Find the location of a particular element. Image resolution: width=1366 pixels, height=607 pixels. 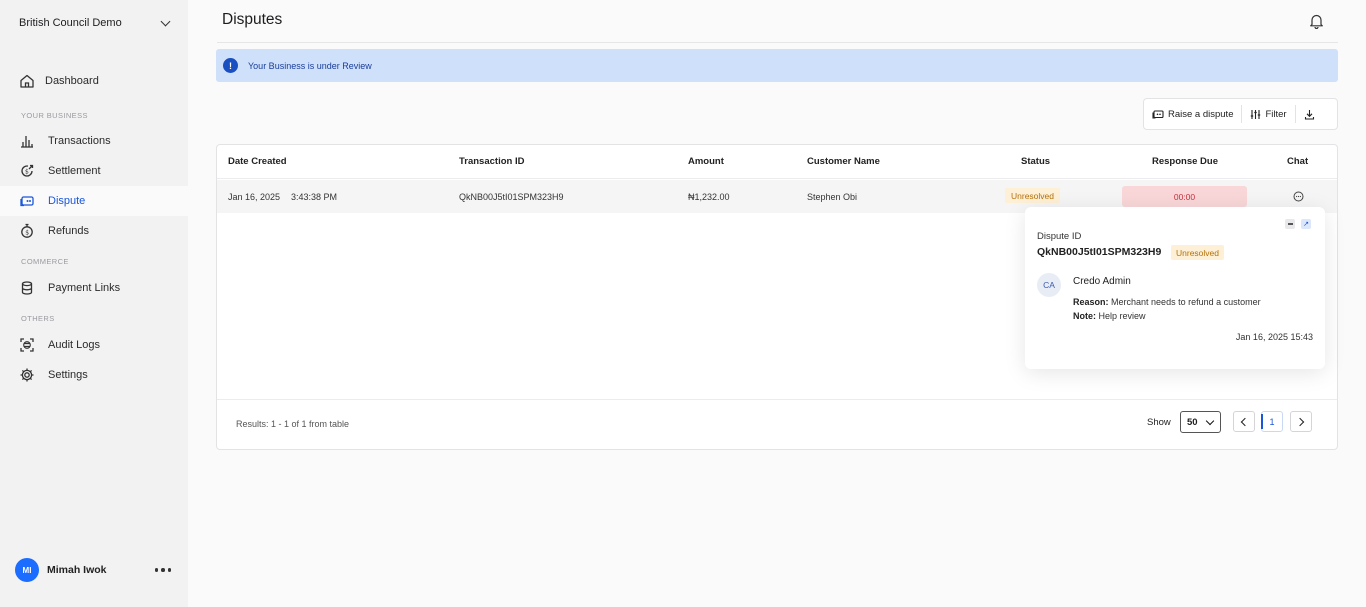

sidebar-item-dashboard: Dashboard is located at coordinates (94, 81).